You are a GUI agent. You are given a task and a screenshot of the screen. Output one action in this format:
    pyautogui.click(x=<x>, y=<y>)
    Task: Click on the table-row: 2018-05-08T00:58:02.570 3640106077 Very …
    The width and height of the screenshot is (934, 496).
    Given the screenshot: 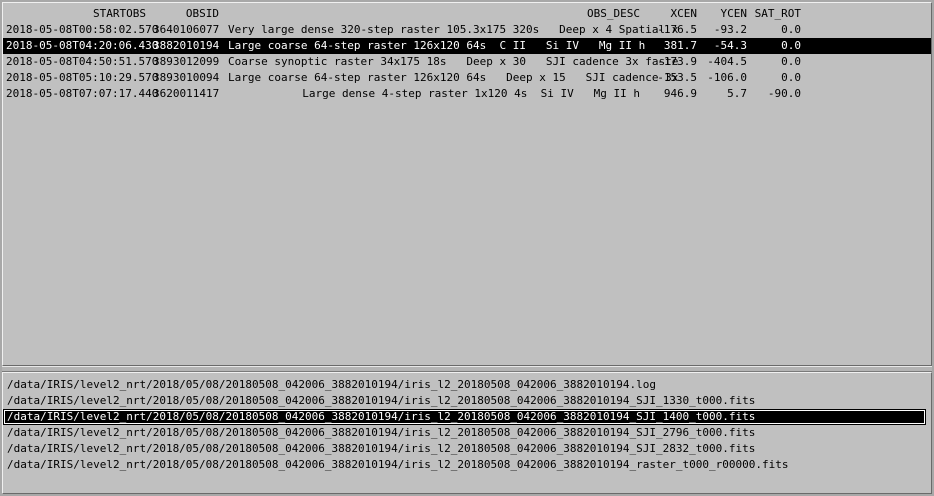 What is the action you would take?
    pyautogui.click(x=467, y=30)
    